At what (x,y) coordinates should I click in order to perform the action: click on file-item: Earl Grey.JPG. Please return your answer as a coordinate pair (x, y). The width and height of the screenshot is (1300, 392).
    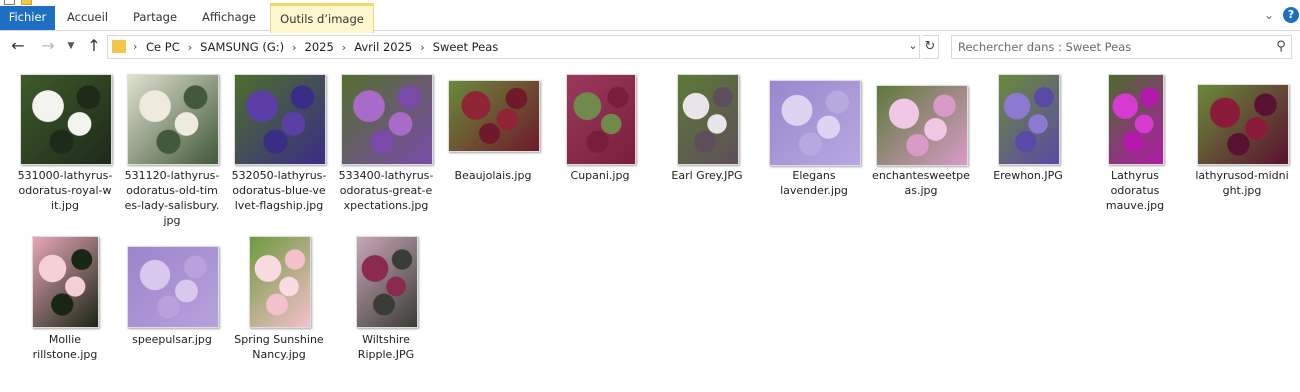
    Looking at the image, I should click on (707, 150).